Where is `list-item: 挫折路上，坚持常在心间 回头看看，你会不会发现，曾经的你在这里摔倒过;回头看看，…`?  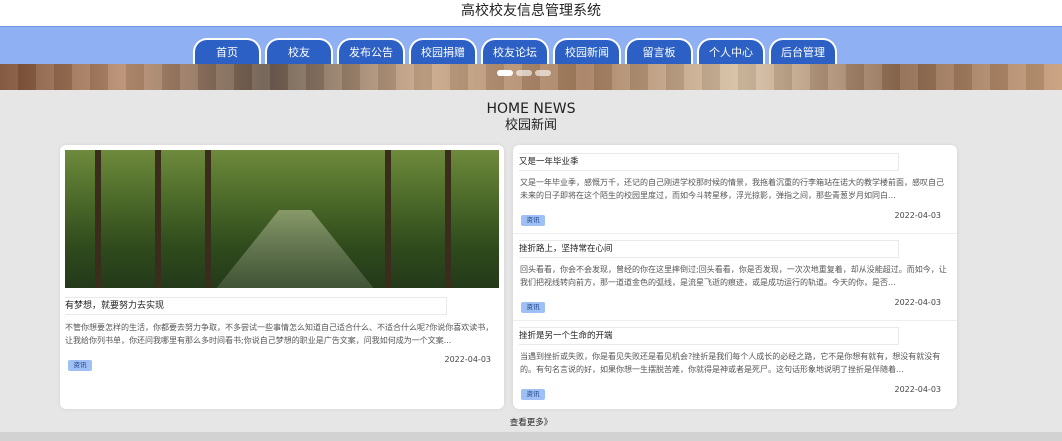
list-item: 挫折路上，坚持常在心间 回头看看，你会不会发现，曾经的你在这里摔倒过;回头看看，… is located at coordinates (735, 277).